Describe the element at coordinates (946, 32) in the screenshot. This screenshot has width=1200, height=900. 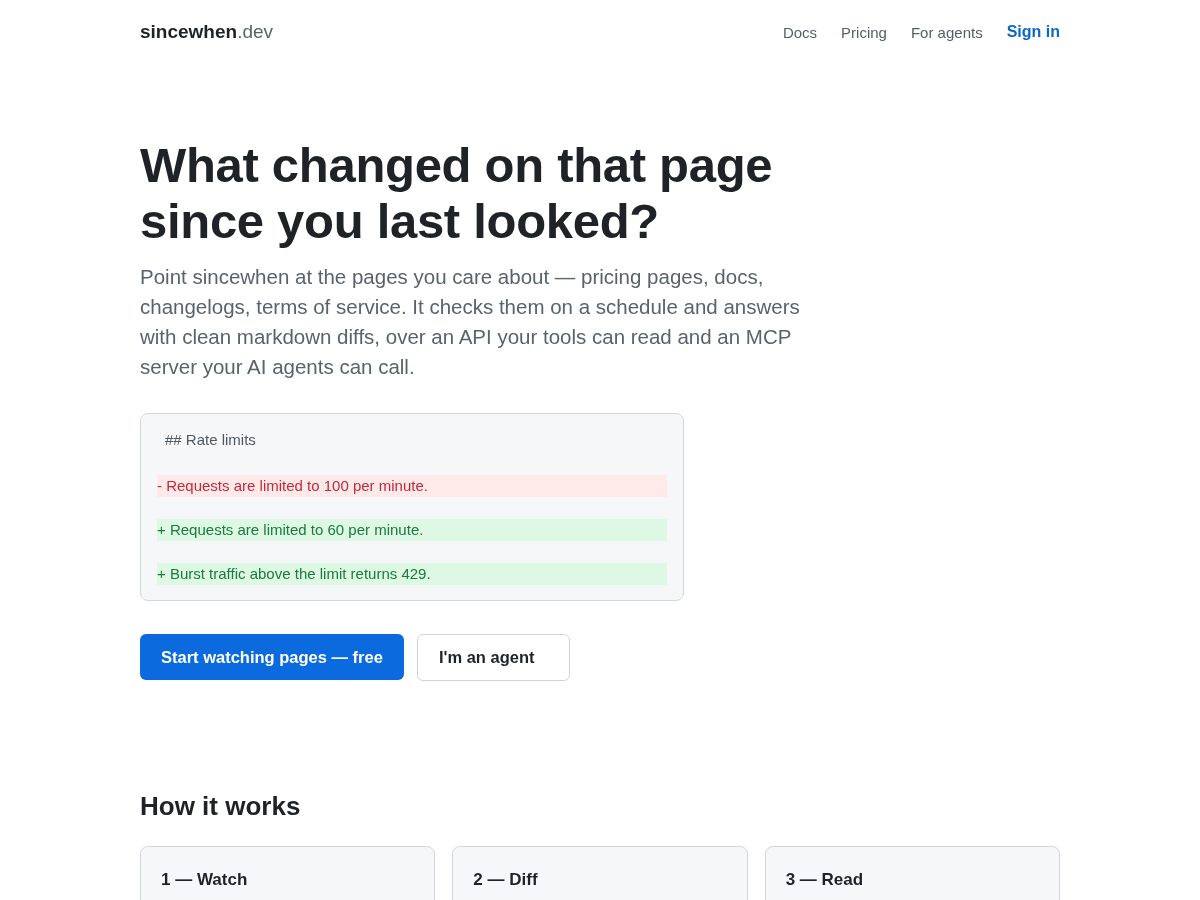
I see `nav-link: For agents` at that location.